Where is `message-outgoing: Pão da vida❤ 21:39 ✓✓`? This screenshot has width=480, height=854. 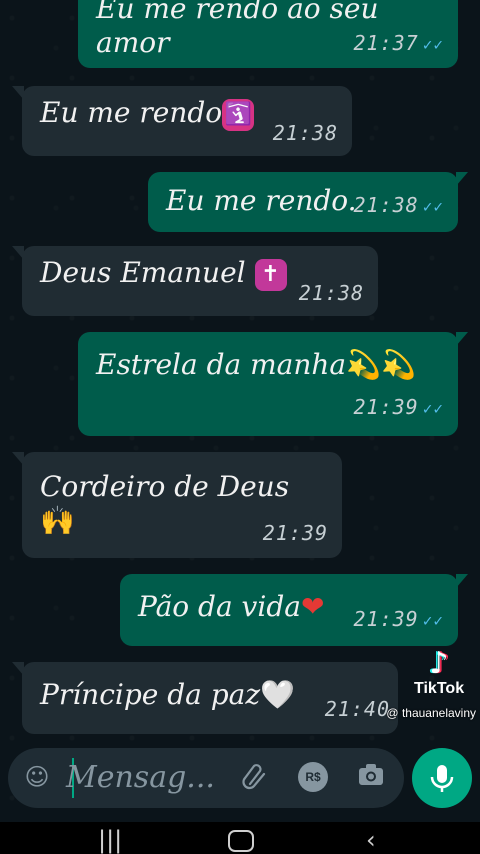 message-outgoing: Pão da vida❤ 21:39 ✓✓ is located at coordinates (294, 610).